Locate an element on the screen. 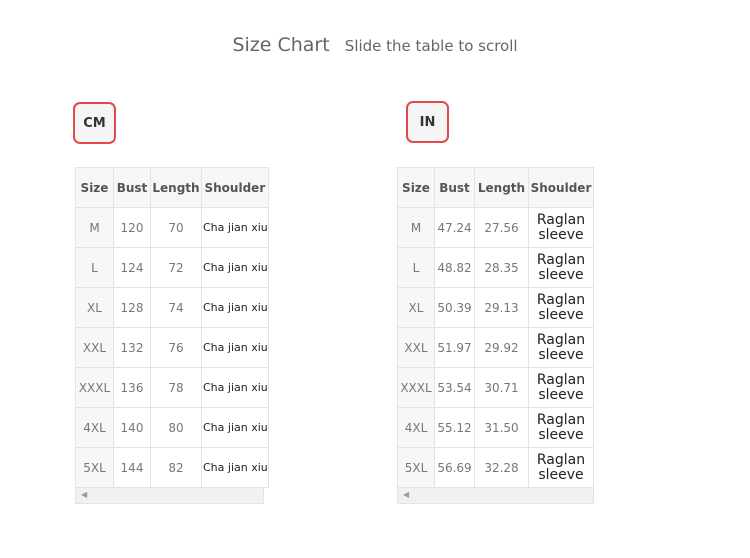  table-cell: 82 is located at coordinates (176, 467).